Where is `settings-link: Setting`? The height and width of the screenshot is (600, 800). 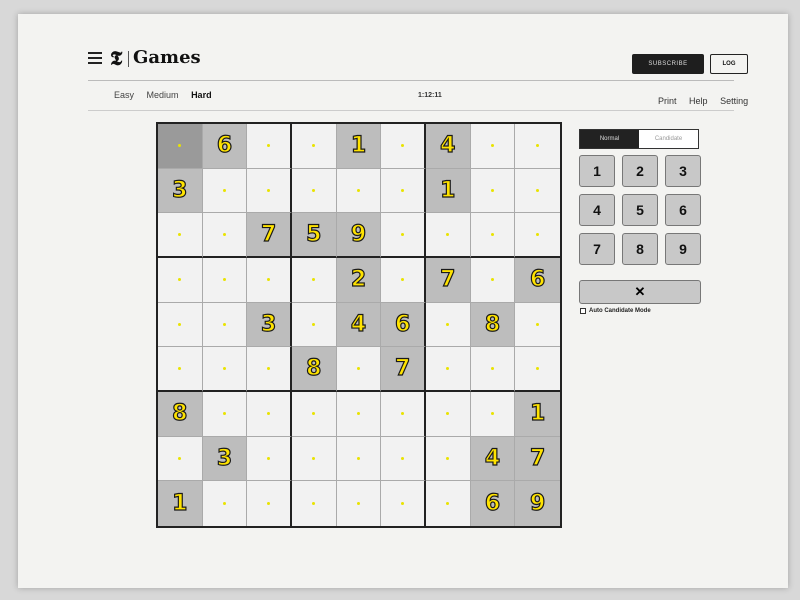 settings-link: Setting is located at coordinates (734, 101).